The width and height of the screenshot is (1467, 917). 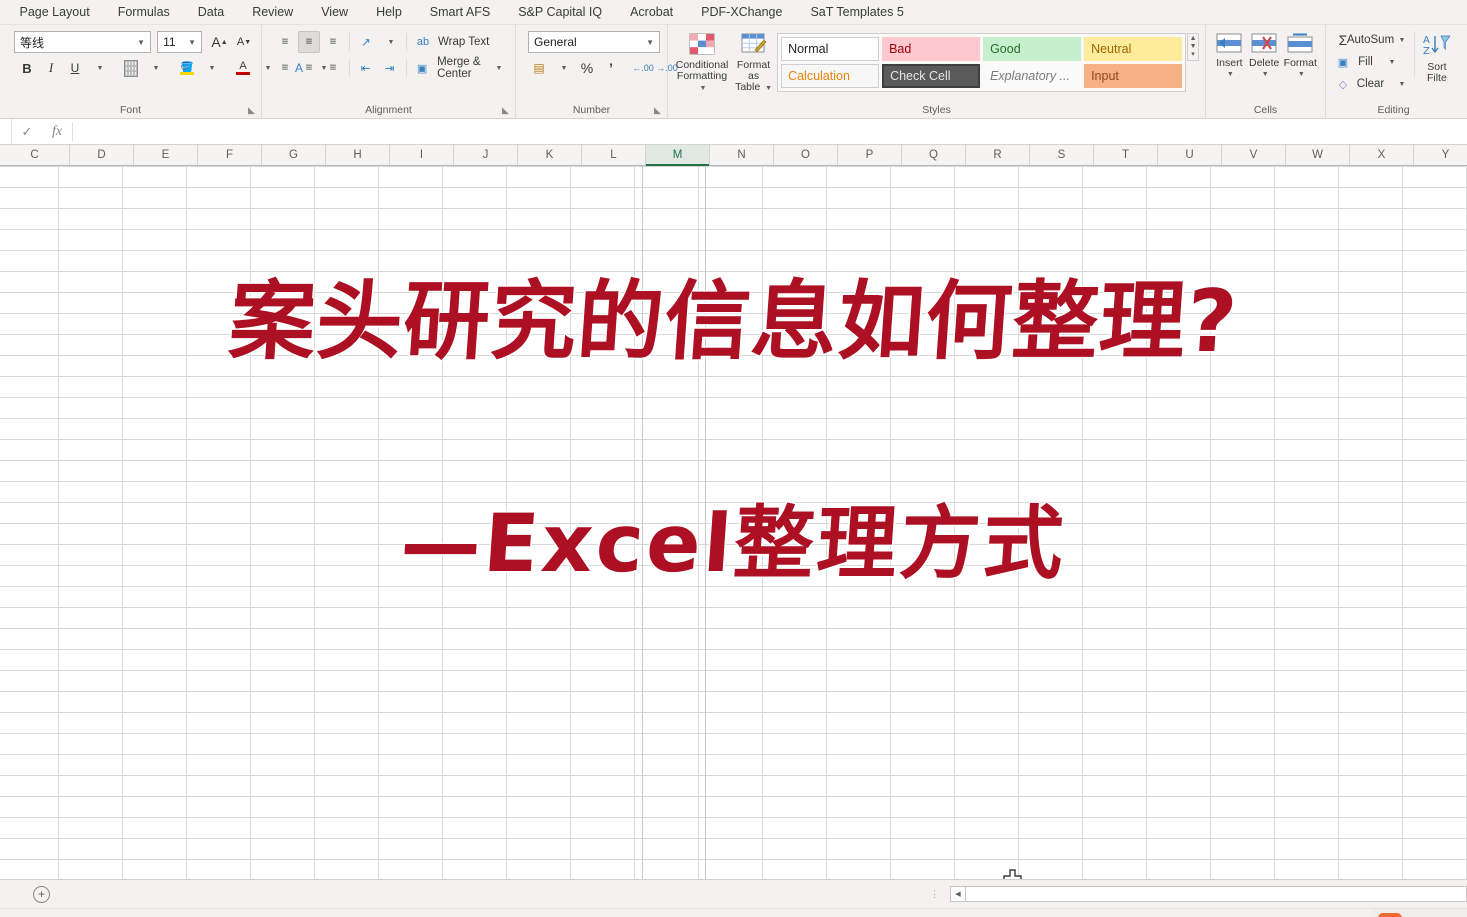 I want to click on styles-scroll-more-icon: ▾, so click(x=1193, y=55).